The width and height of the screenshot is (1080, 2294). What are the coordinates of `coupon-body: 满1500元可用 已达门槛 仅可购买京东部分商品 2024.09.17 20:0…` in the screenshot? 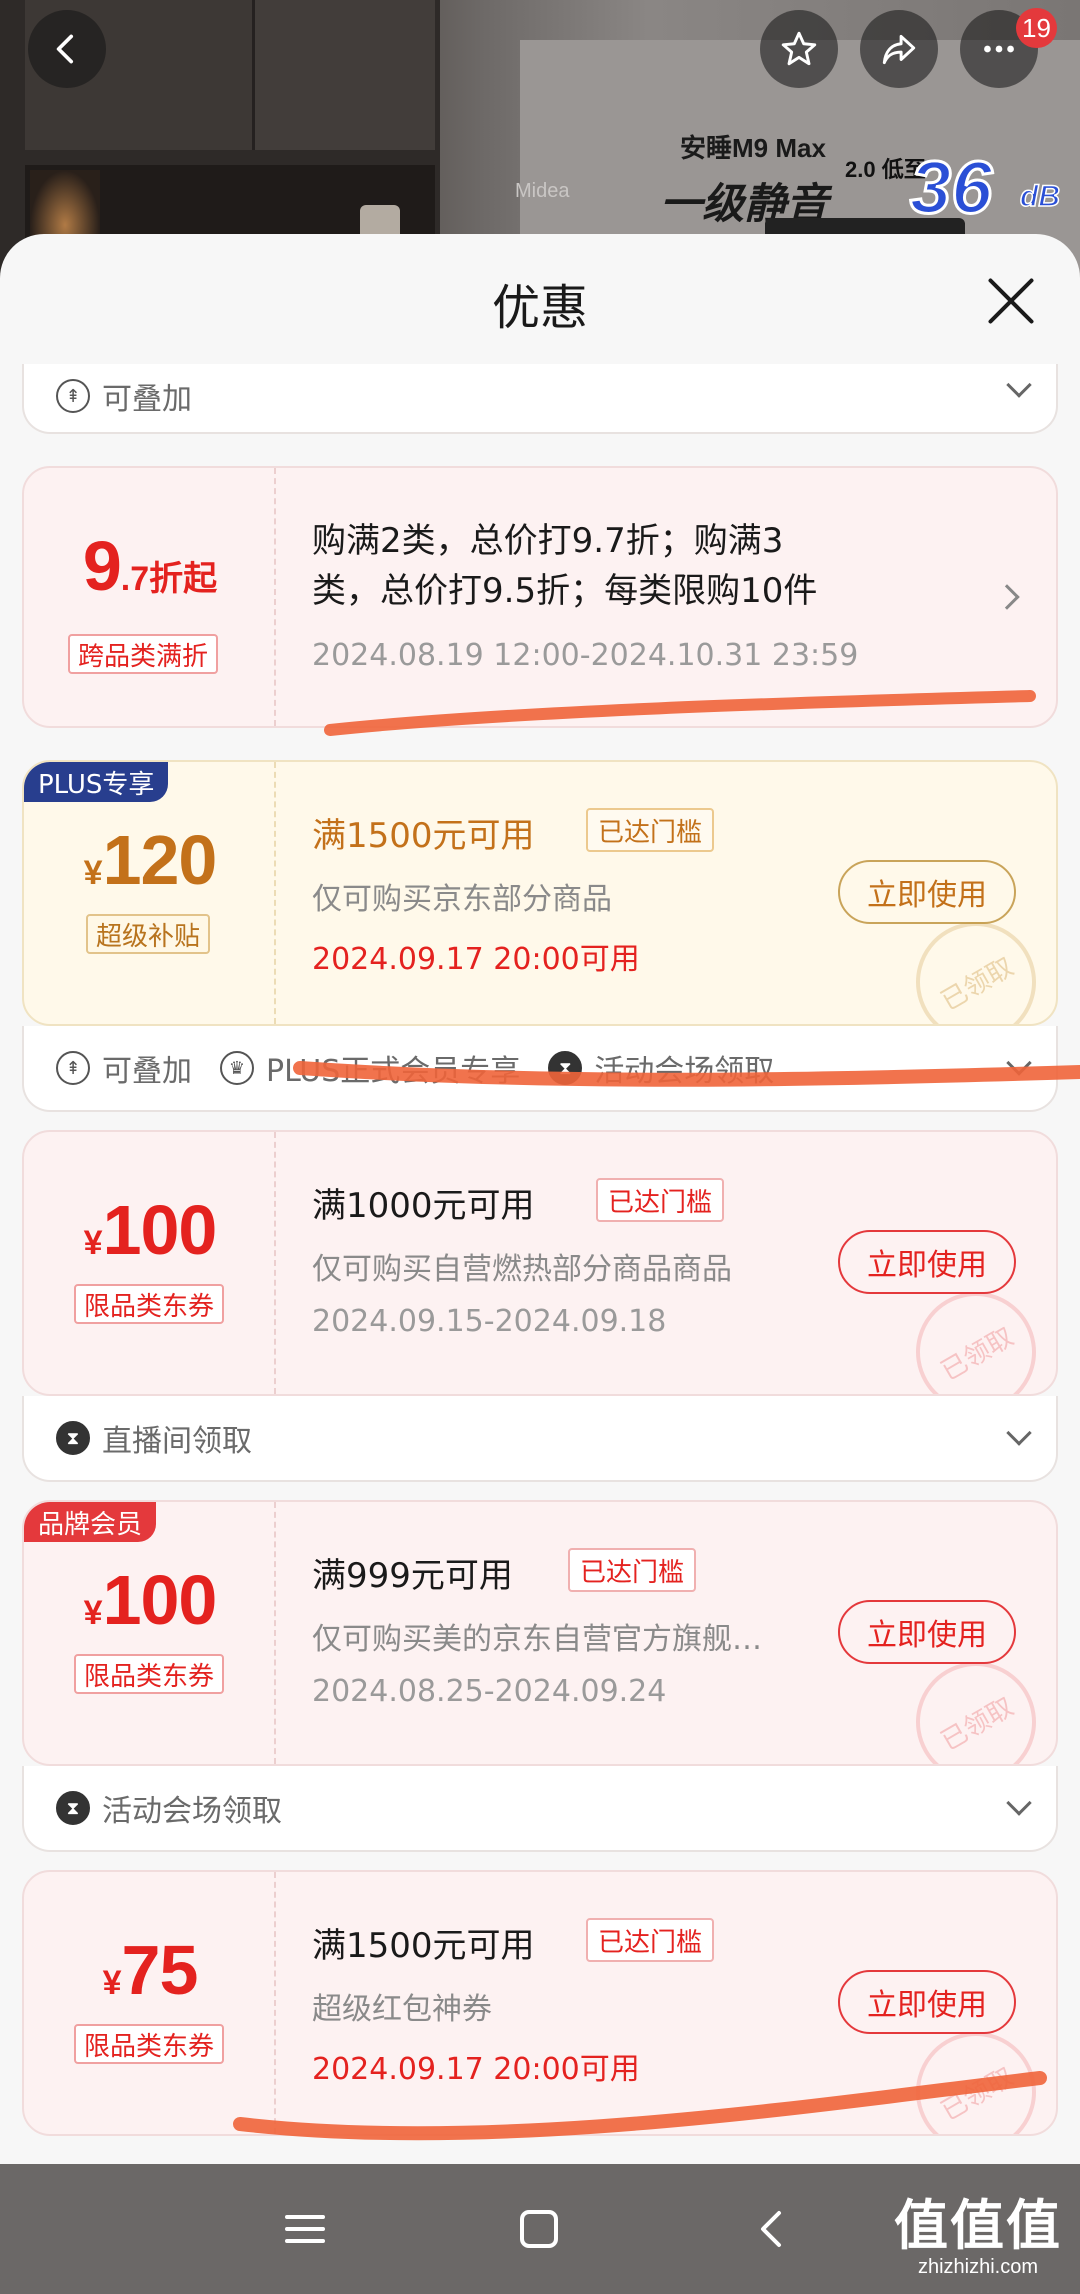 It's located at (684, 893).